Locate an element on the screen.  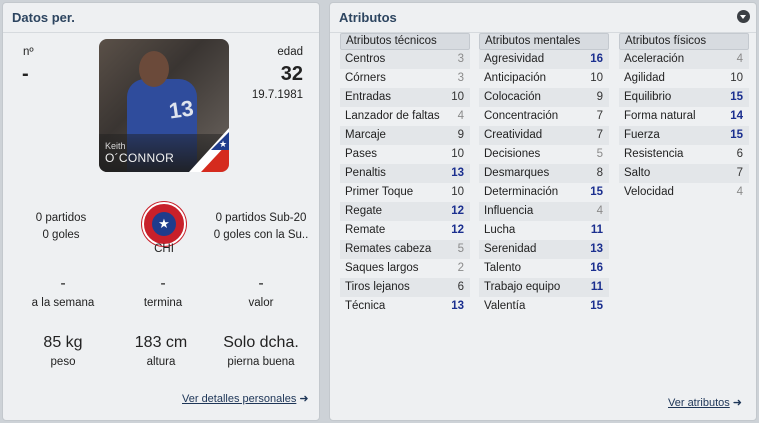
attribute-row: Centros 3 is located at coordinates (405, 59).